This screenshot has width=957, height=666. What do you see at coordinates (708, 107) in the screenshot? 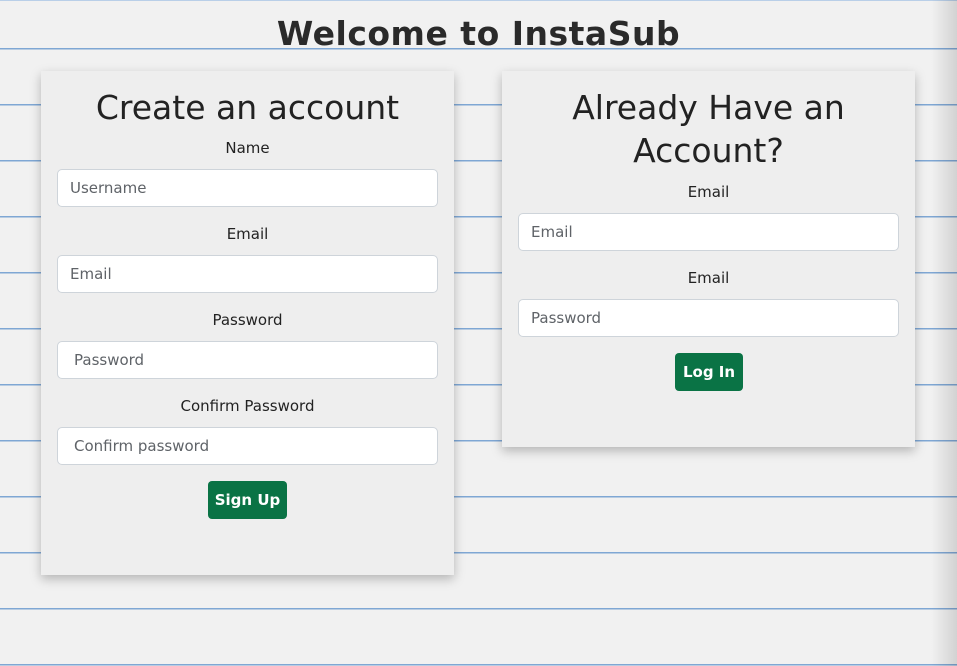
I see `login-heading-line1: Already Have an` at bounding box center [708, 107].